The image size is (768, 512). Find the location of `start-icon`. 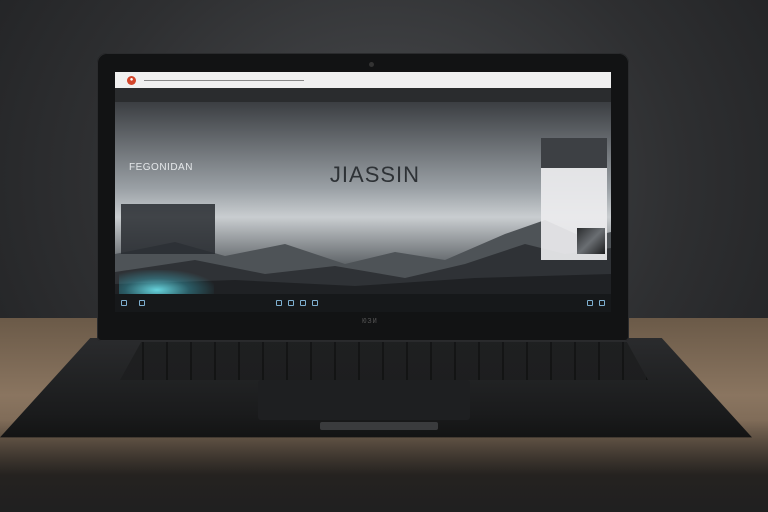

start-icon is located at coordinates (124, 303).